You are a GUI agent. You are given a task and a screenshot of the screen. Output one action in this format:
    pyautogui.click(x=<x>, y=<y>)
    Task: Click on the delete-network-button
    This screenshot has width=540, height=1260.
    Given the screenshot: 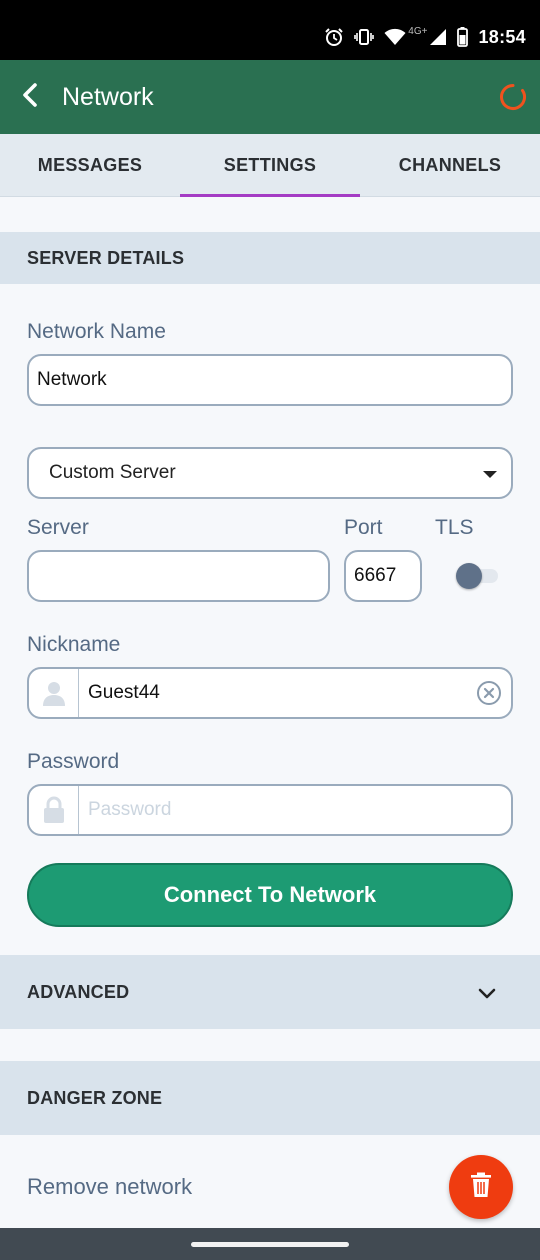 What is the action you would take?
    pyautogui.click(x=481, y=1187)
    